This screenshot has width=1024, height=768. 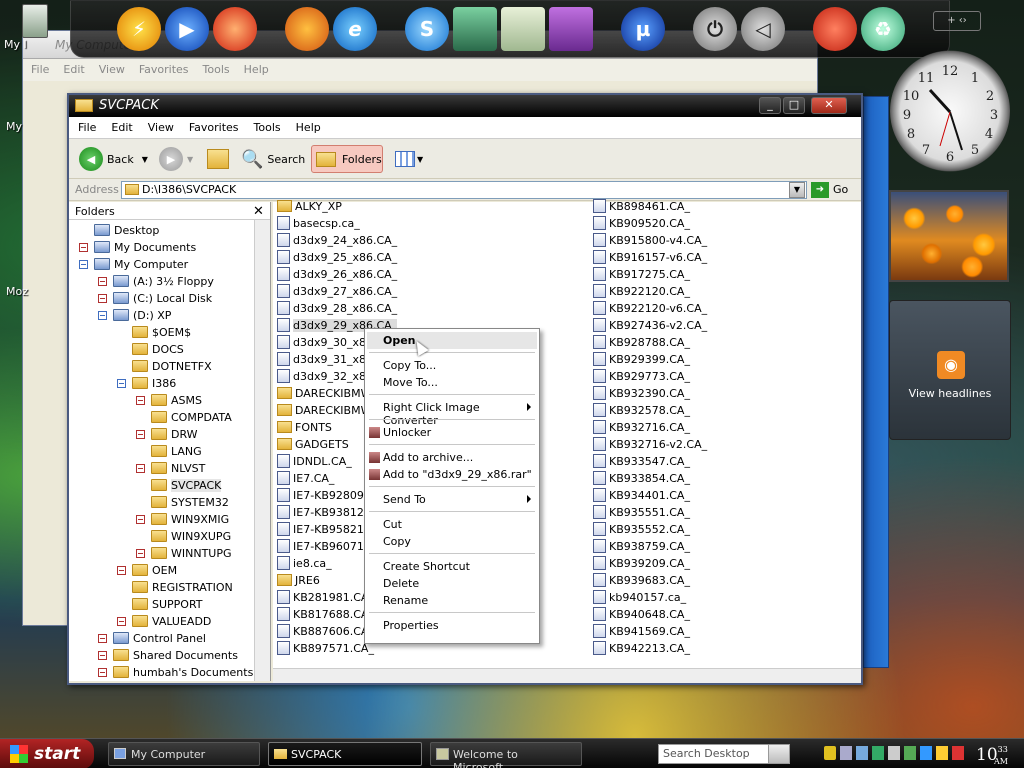 What do you see at coordinates (307, 125) in the screenshot?
I see `menu-help: Help` at bounding box center [307, 125].